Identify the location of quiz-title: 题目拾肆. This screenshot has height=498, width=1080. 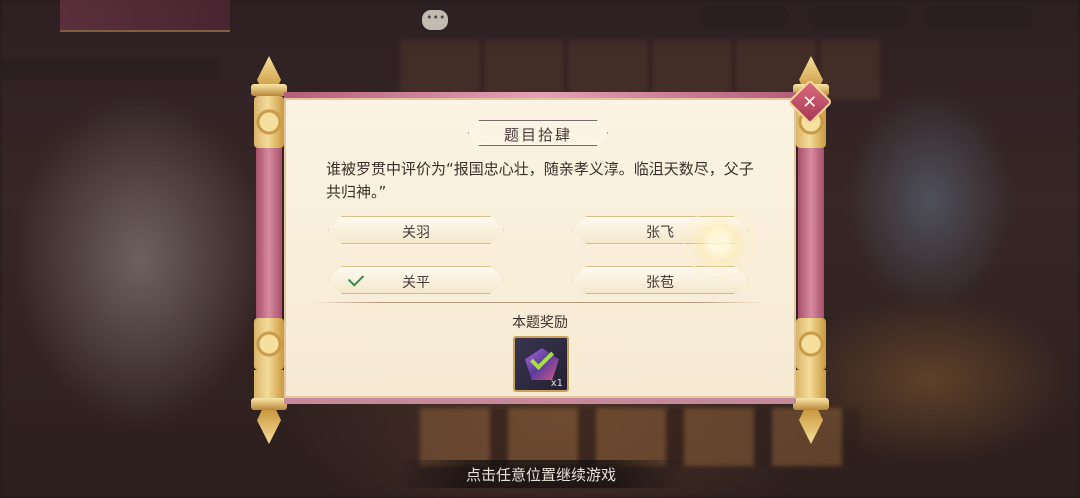
(537, 135).